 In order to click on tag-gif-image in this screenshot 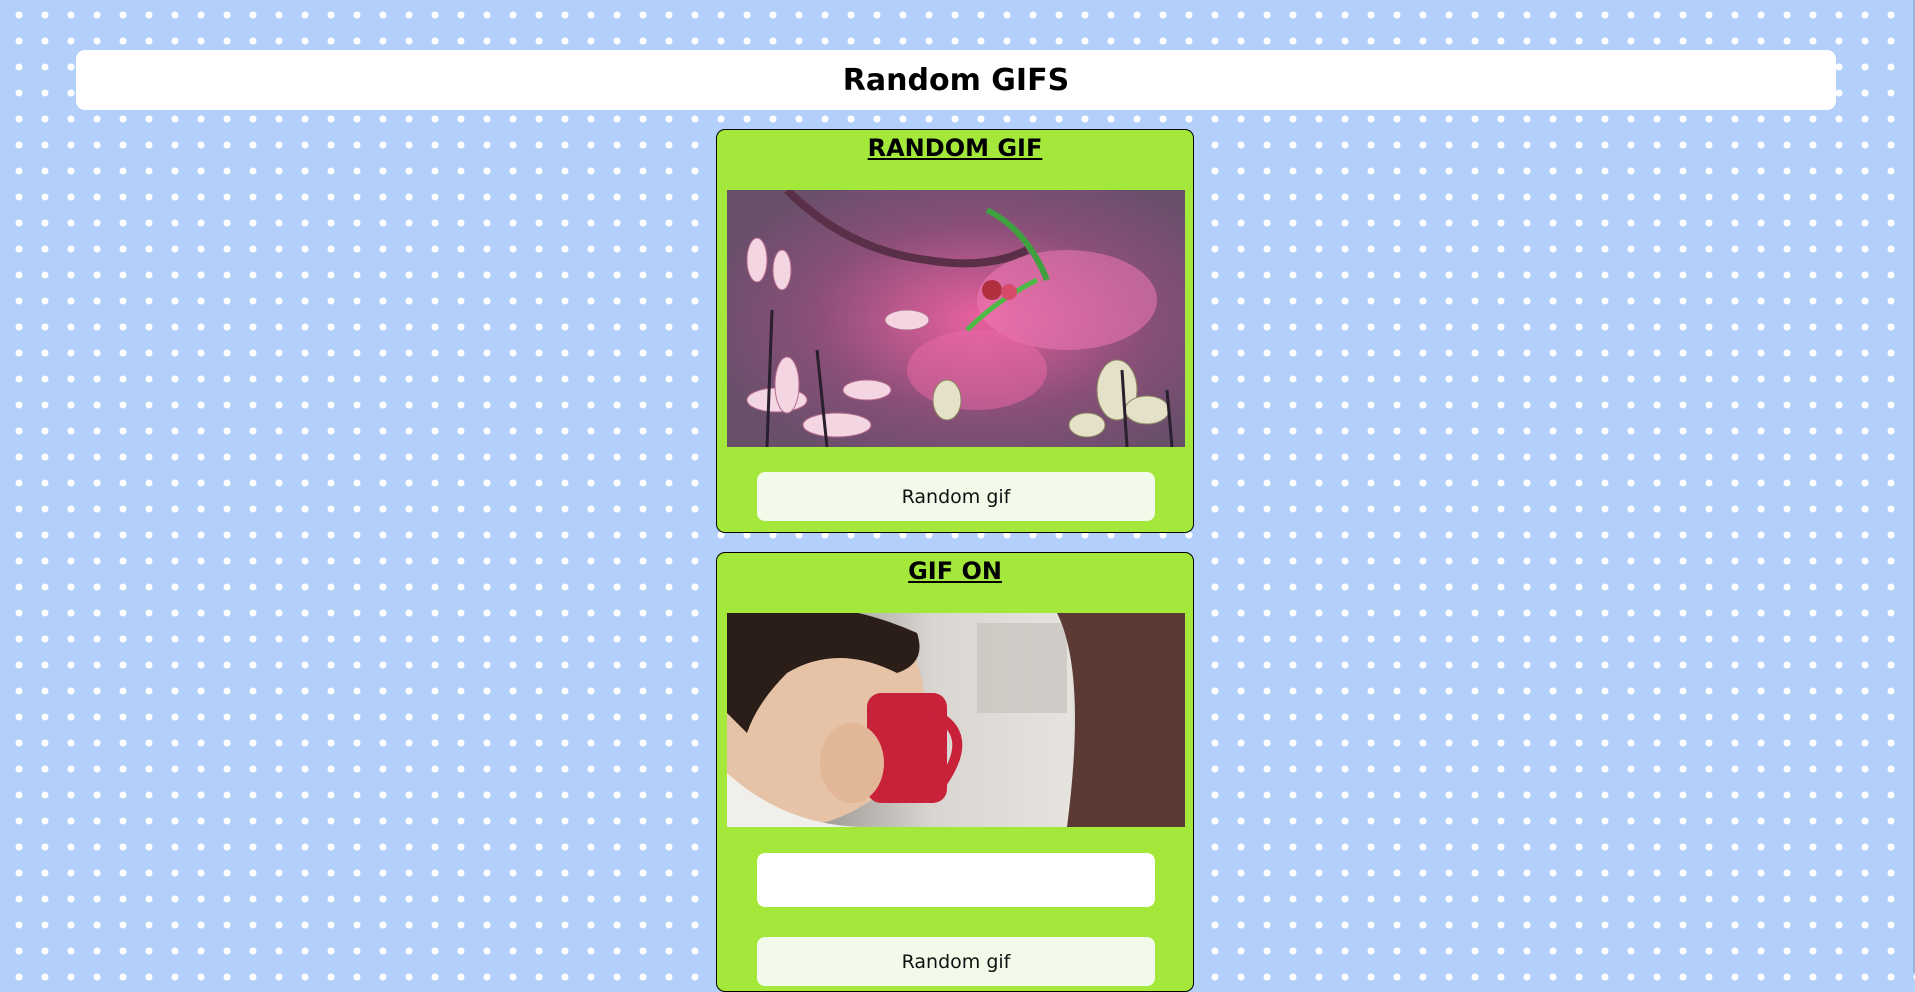, I will do `click(956, 720)`.